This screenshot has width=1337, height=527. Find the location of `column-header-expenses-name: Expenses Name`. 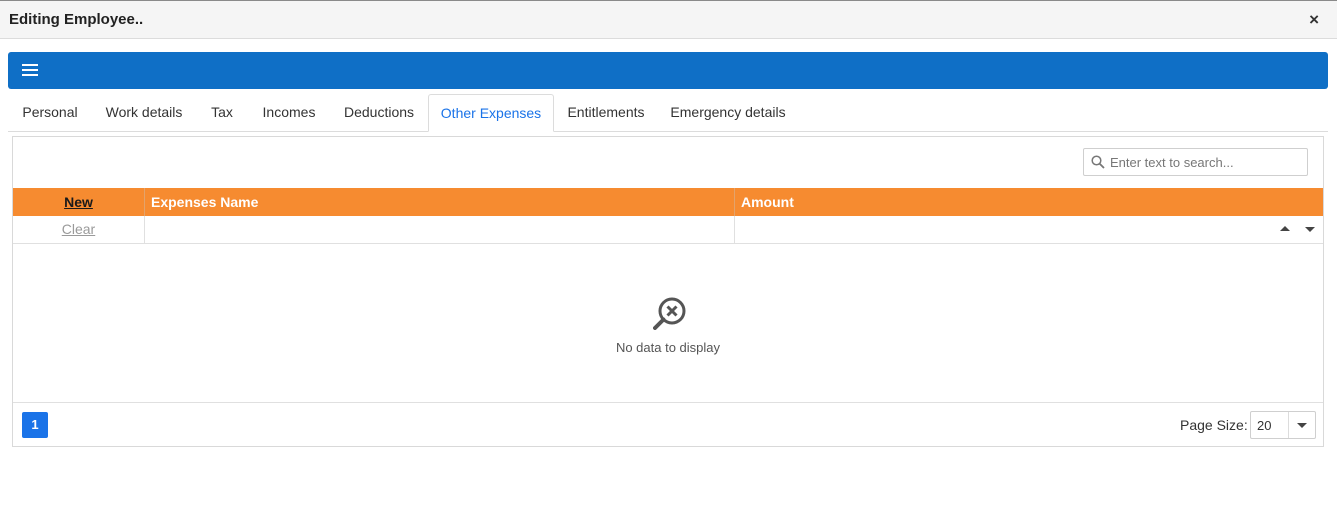

column-header-expenses-name: Expenses Name is located at coordinates (439, 202).